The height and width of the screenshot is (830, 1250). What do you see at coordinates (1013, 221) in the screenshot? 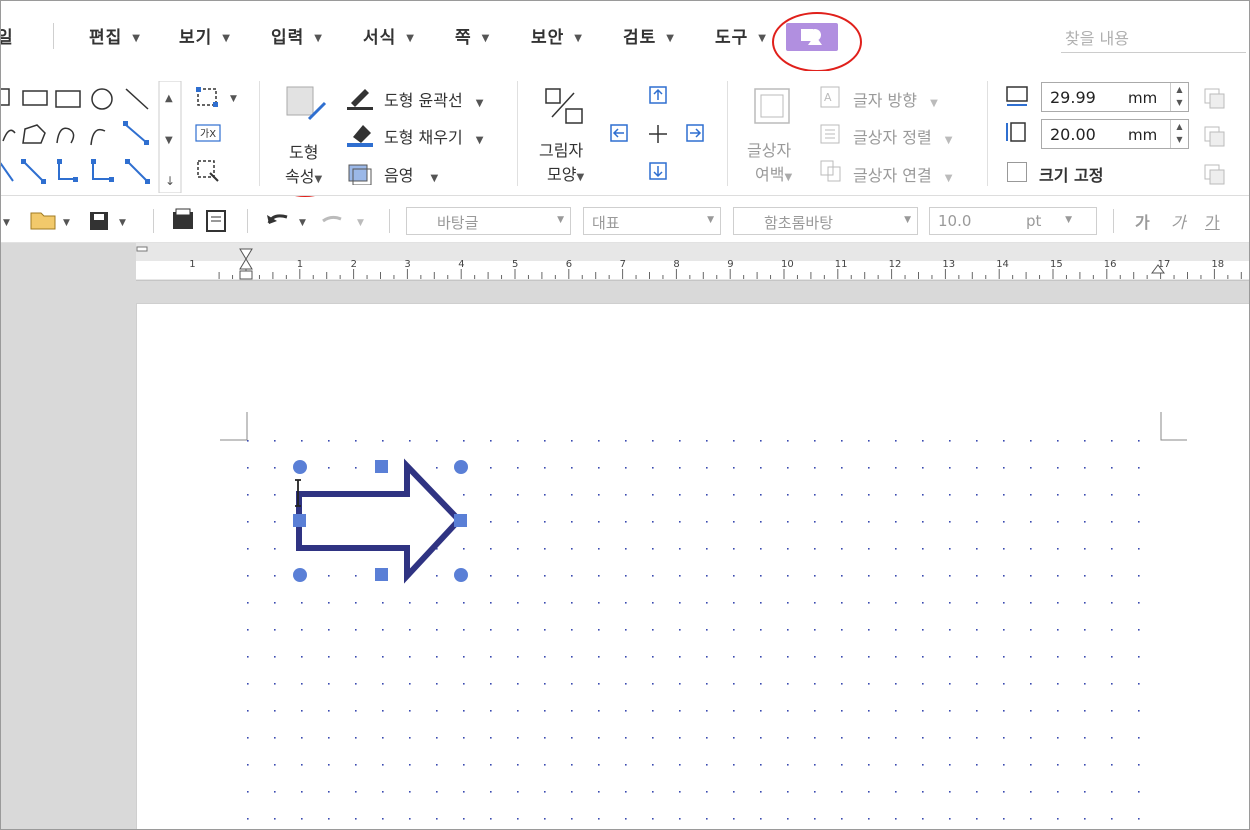
I see `font-size-field: 10.0 pt ▼` at bounding box center [1013, 221].